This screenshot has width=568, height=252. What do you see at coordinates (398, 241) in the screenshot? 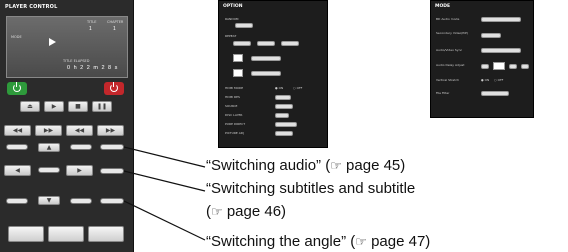
I see `callout-page: page 47)` at bounding box center [398, 241].